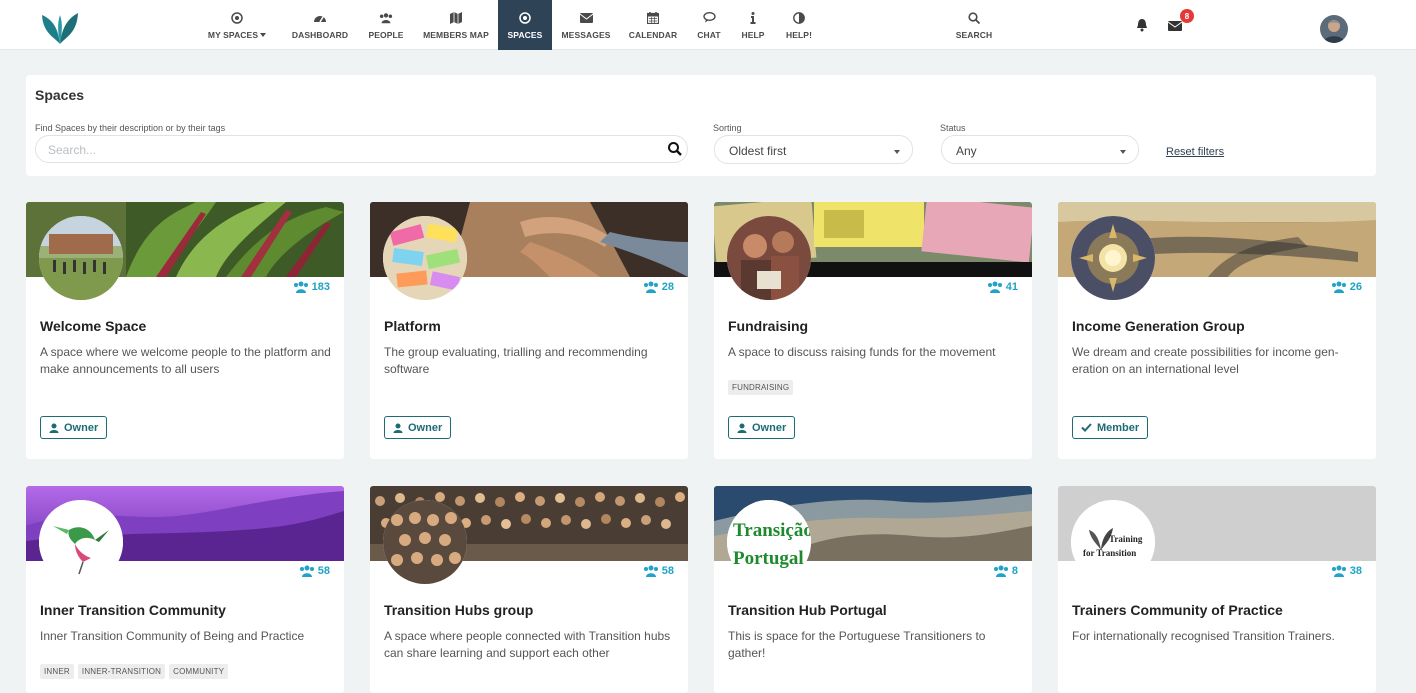 This screenshot has width=1416, height=693. I want to click on member-count: 41, so click(1002, 287).